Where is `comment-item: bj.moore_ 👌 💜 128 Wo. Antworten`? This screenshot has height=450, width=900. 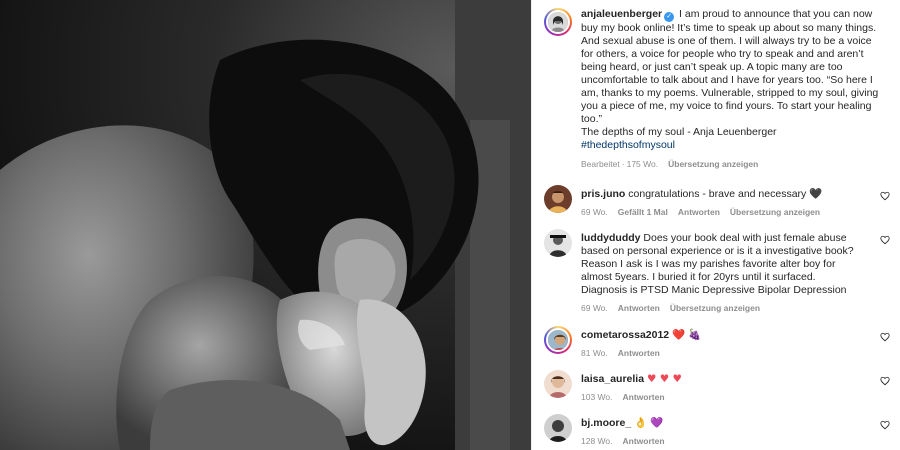
comment-item: bj.moore_ 👌 💜 128 Wo. Antworten is located at coordinates (716, 430).